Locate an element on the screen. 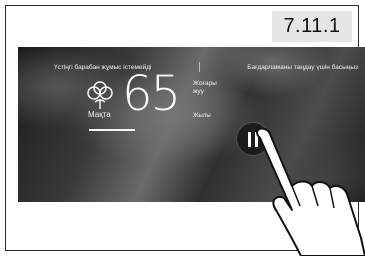 The width and height of the screenshot is (365, 256). header-divider is located at coordinates (199, 67).